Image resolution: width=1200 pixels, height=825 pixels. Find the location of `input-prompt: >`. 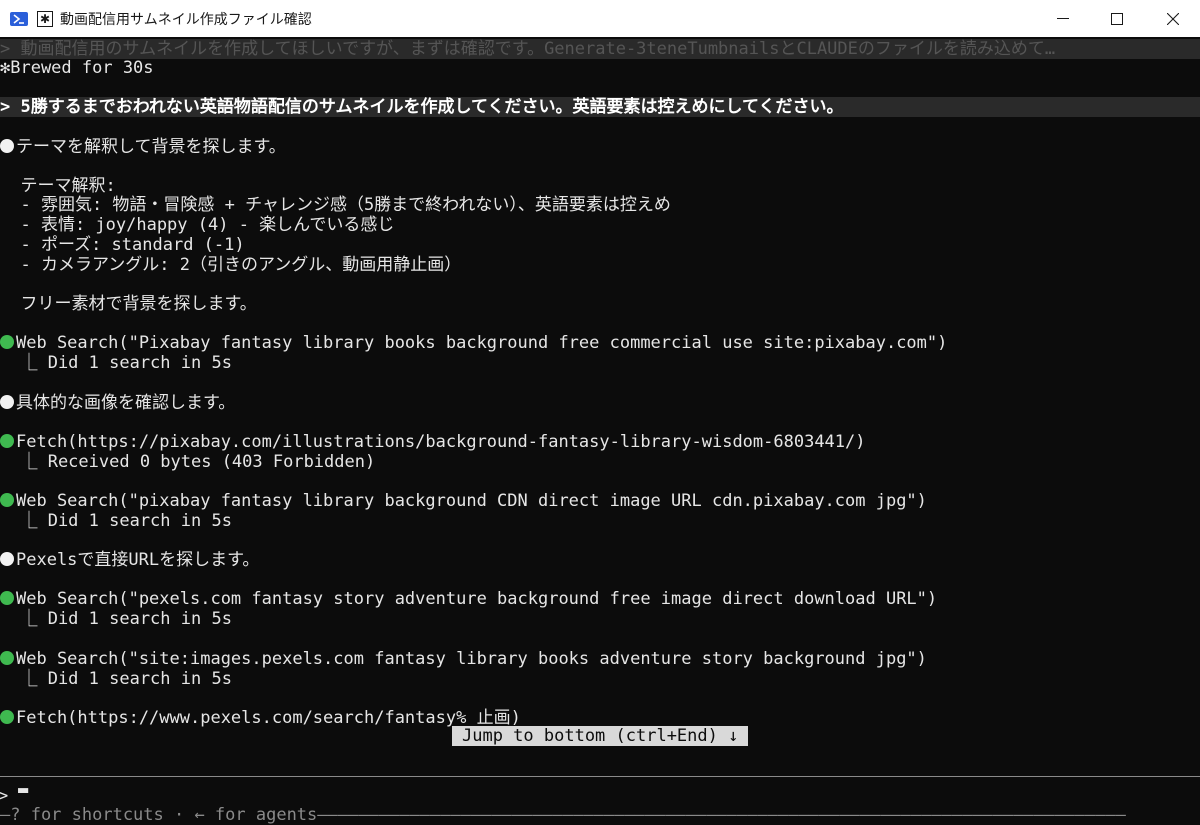

input-prompt: > is located at coordinates (9, 796).